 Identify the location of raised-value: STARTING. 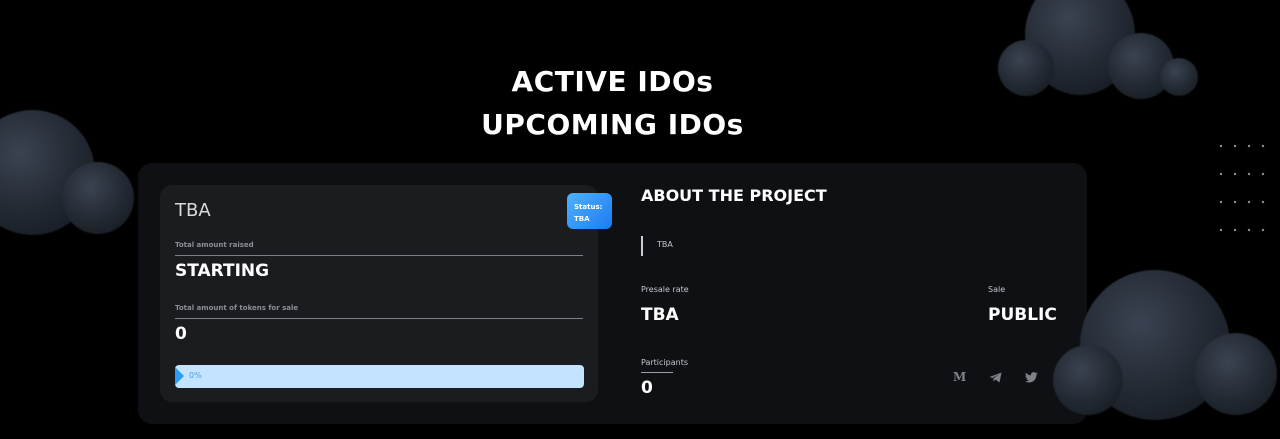
(222, 271).